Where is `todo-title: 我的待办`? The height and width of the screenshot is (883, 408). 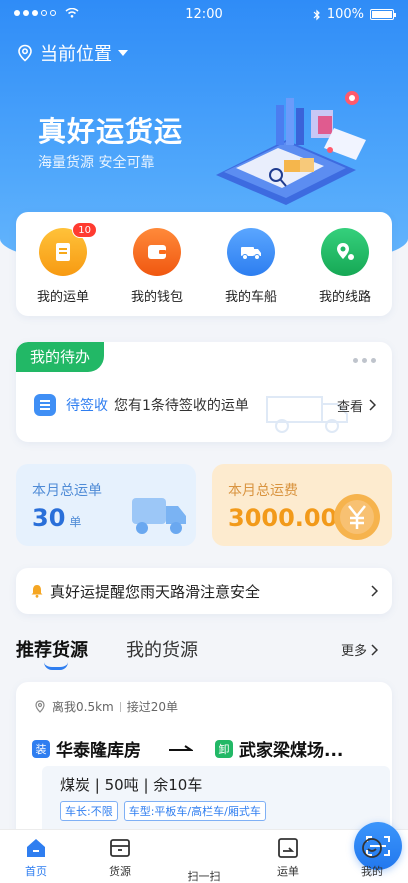
todo-title: 我的待办 is located at coordinates (60, 357).